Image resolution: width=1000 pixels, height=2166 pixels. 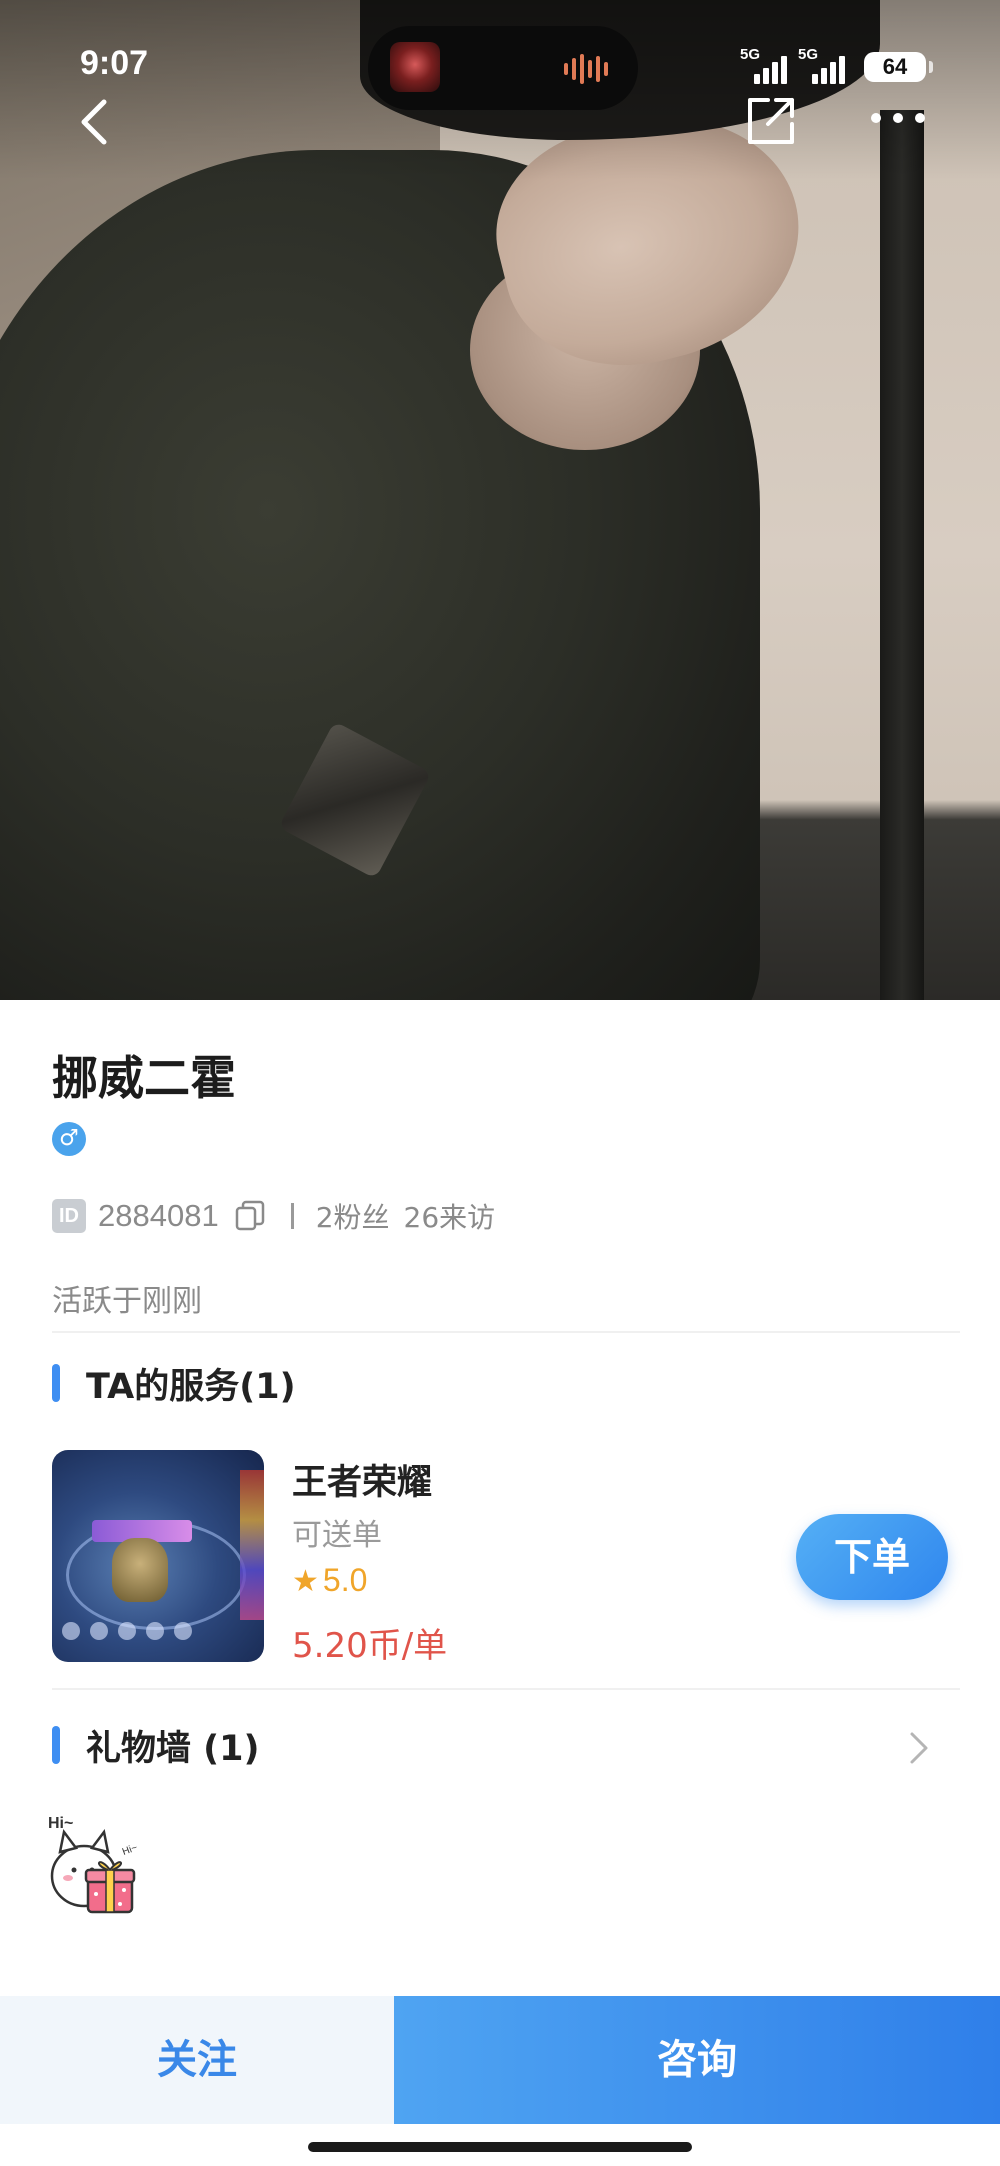 I want to click on gift-wall-header: 礼物墙 (1), so click(x=156, y=1746).